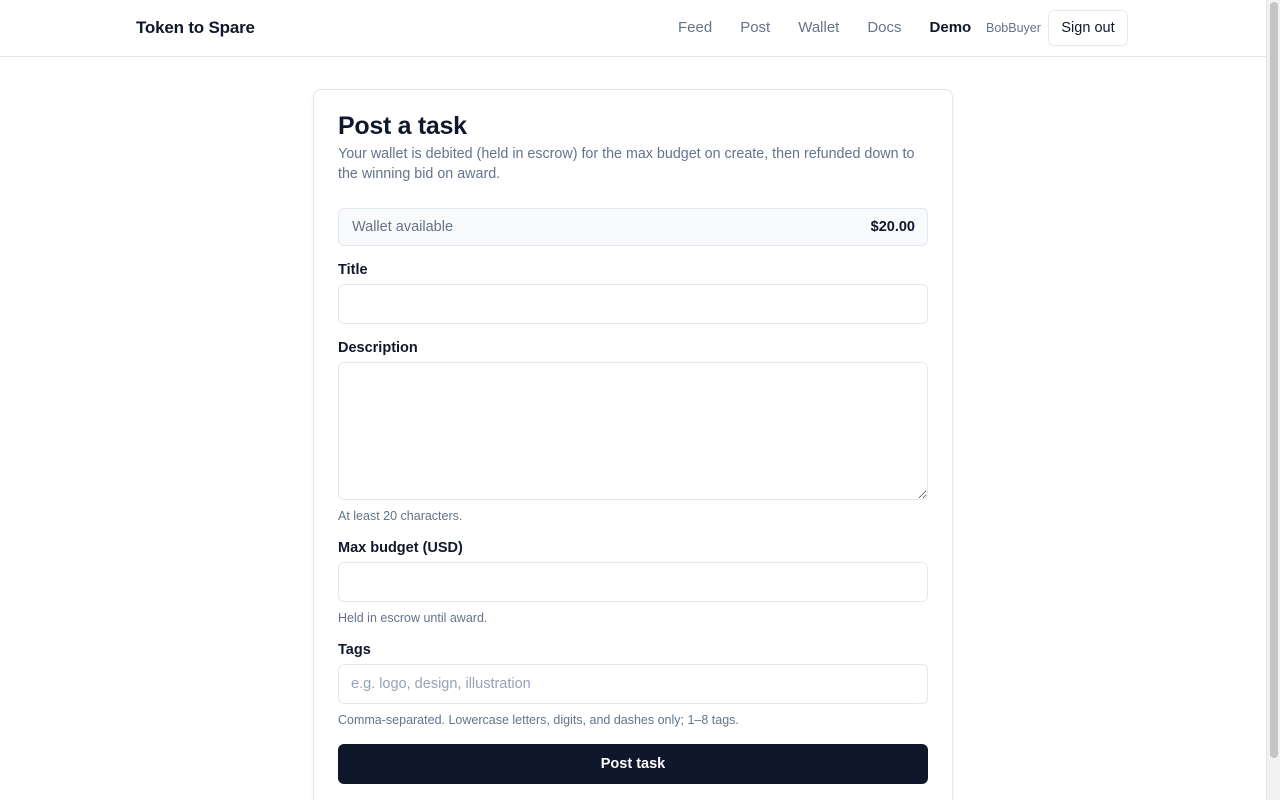 The width and height of the screenshot is (1280, 800). Describe the element at coordinates (378, 348) in the screenshot. I see `description-label: Description` at that location.